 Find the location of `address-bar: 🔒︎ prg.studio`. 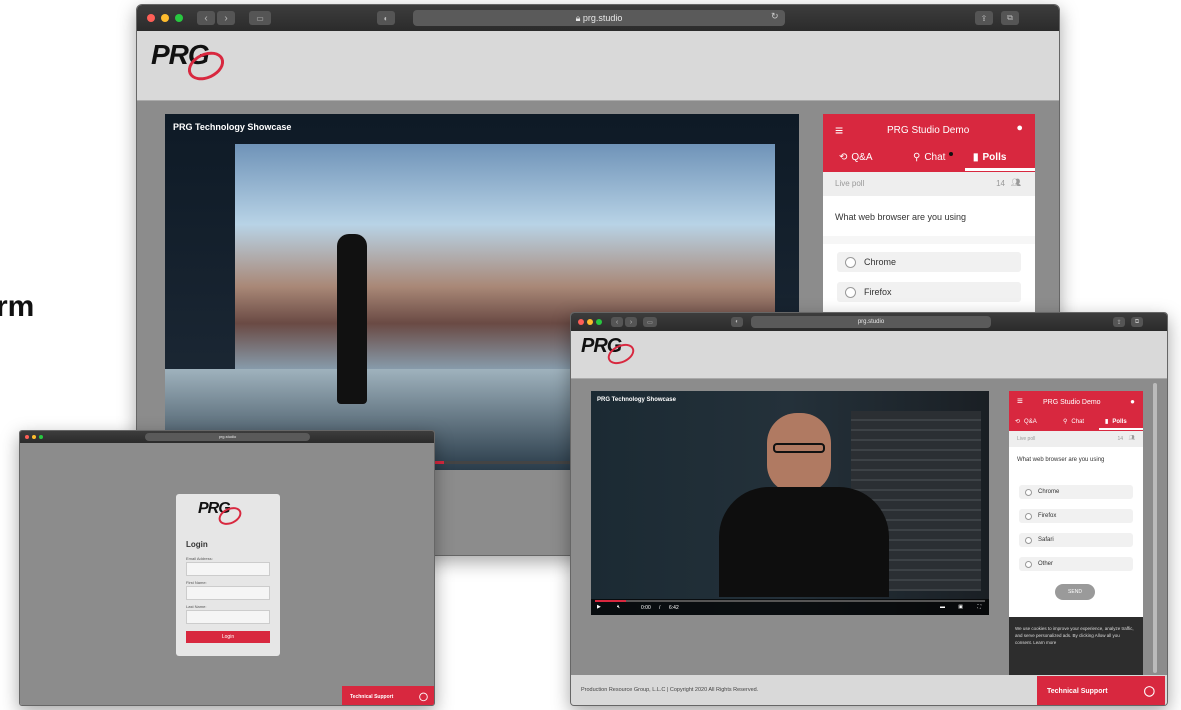

address-bar: 🔒︎ prg.studio is located at coordinates (599, 18).